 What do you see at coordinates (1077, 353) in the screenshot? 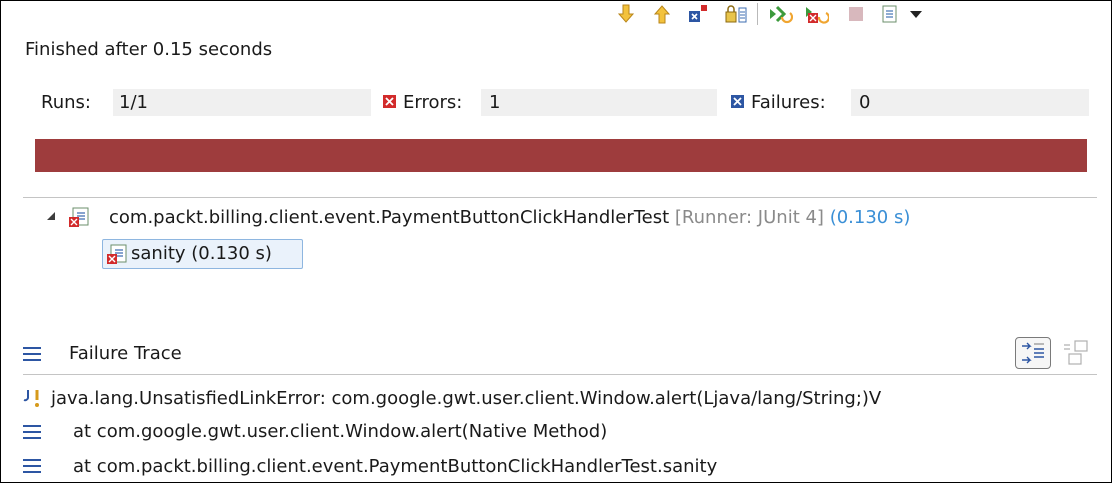
I see `compare-result-icon` at bounding box center [1077, 353].